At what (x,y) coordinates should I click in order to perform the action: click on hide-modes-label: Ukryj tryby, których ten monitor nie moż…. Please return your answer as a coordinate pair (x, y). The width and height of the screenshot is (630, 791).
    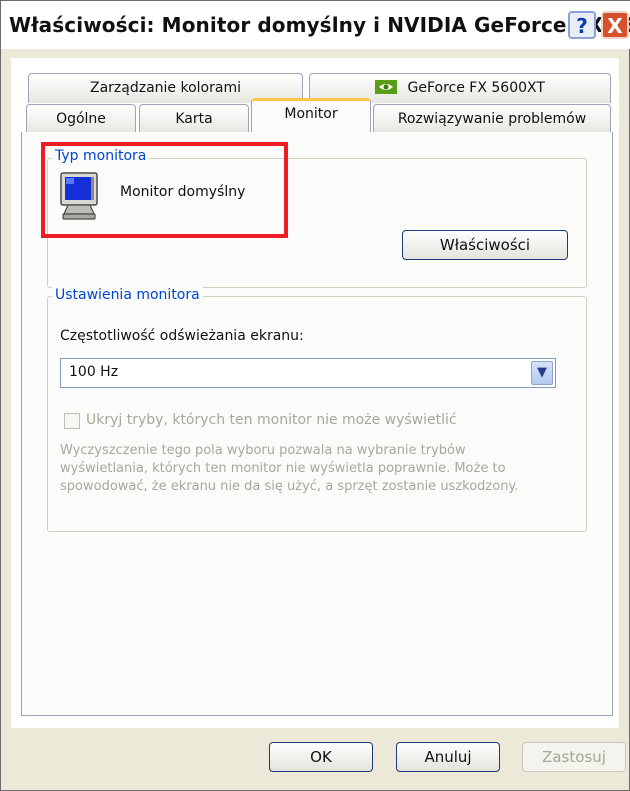
    Looking at the image, I should click on (271, 420).